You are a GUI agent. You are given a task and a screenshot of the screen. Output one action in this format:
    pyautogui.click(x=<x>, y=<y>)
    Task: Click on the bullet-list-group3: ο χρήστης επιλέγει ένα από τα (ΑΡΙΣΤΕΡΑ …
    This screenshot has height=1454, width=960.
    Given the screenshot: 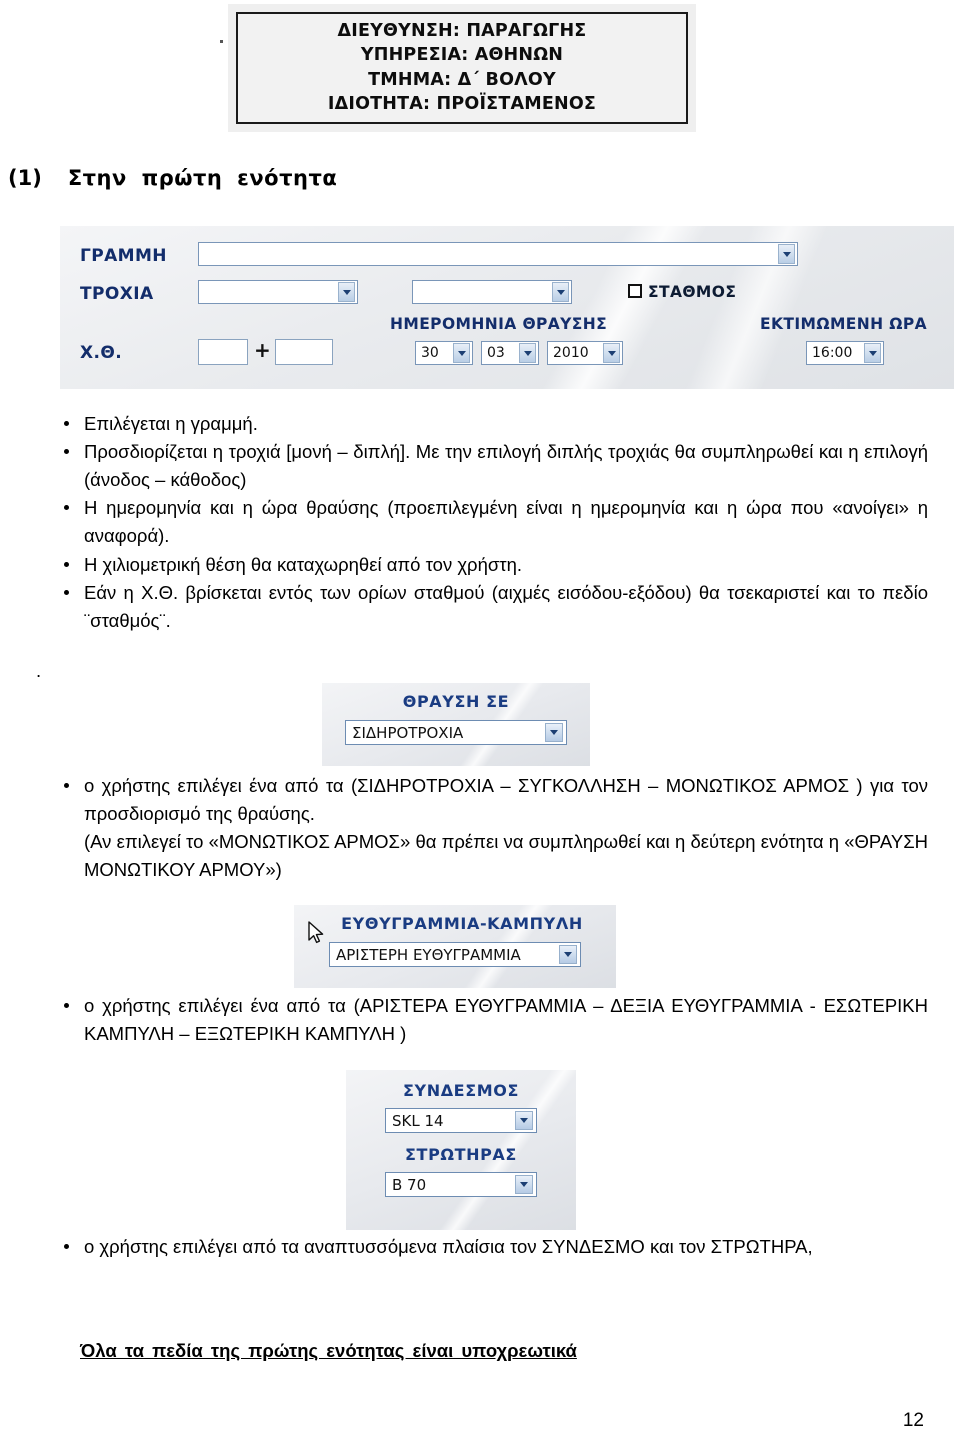 What is the action you would take?
    pyautogui.click(x=488, y=1020)
    